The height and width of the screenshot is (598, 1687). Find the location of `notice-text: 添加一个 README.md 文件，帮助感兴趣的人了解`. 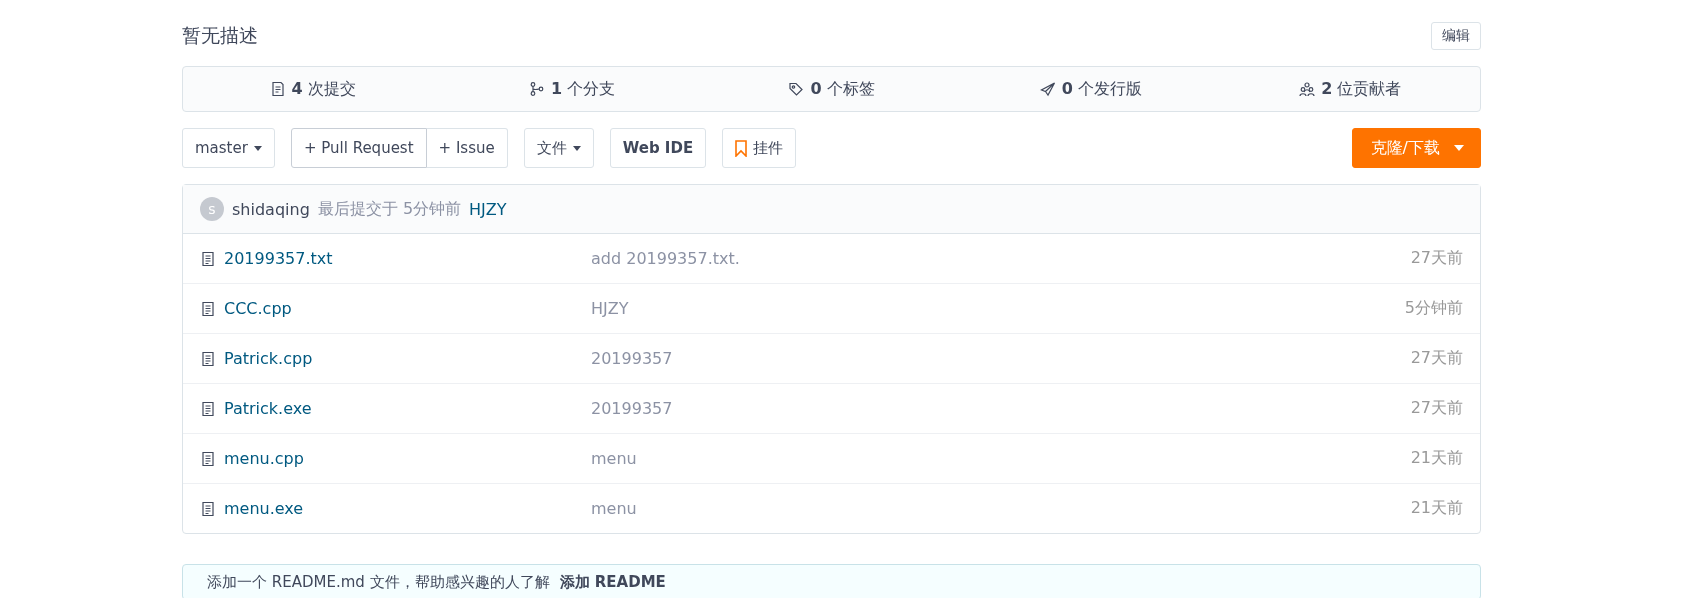

notice-text: 添加一个 README.md 文件，帮助感兴趣的人了解 is located at coordinates (378, 582).